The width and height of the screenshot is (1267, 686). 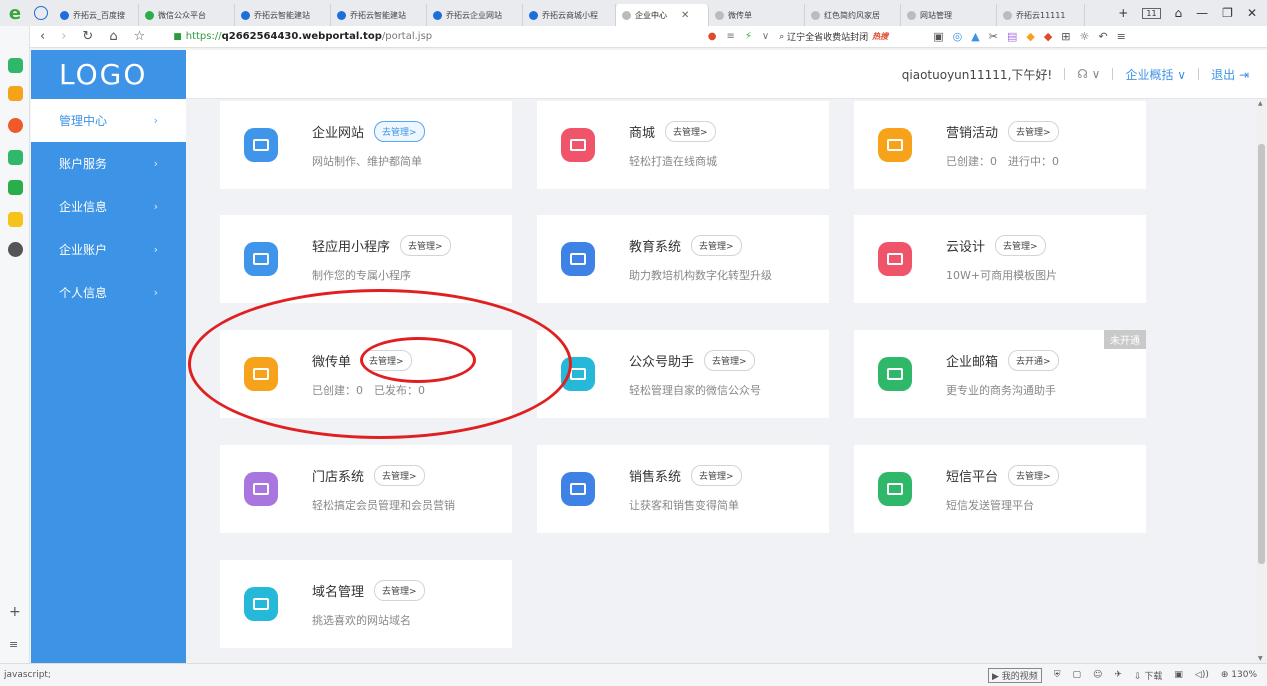 I want to click on extension-icon: ◎, so click(x=958, y=36).